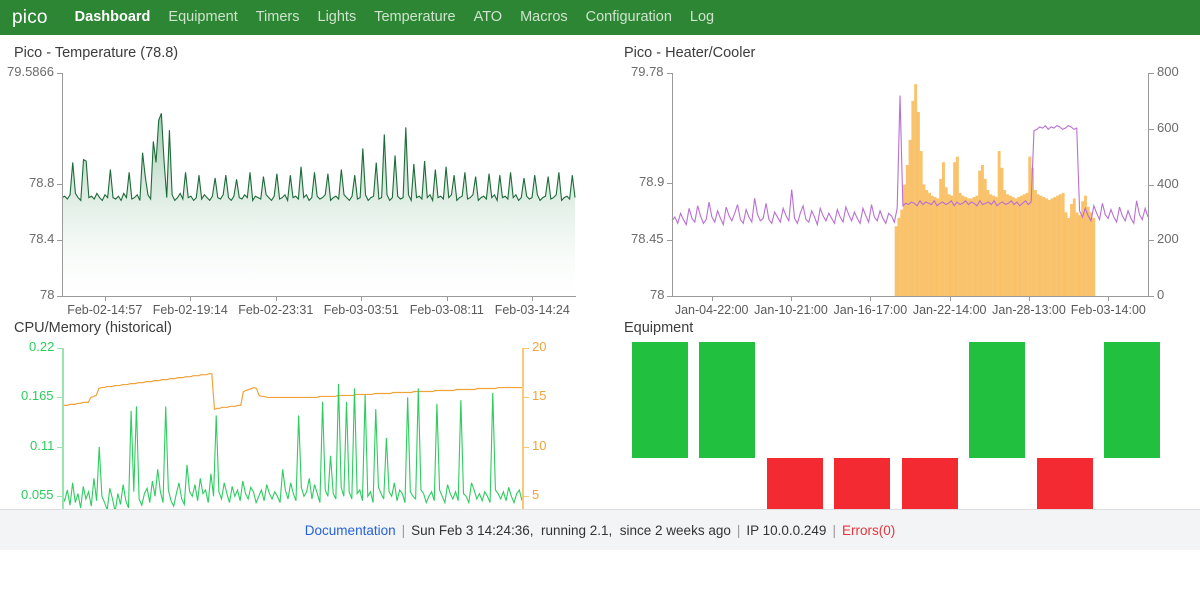  I want to click on panel-title-heater-cooler: Pico - Heater/Cooler, so click(690, 53).